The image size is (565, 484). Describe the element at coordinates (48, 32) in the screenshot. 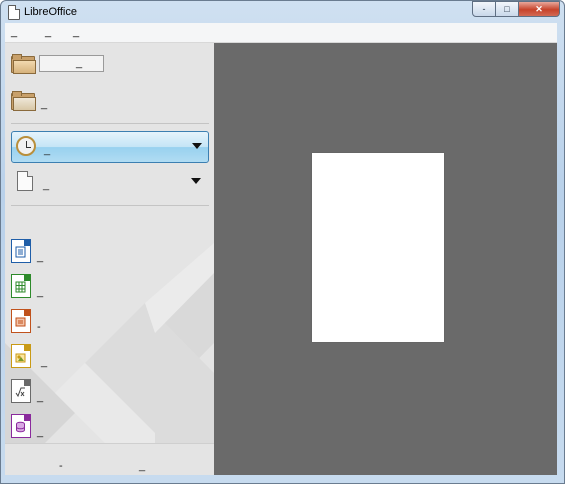

I see `menu-item-tools: _` at that location.